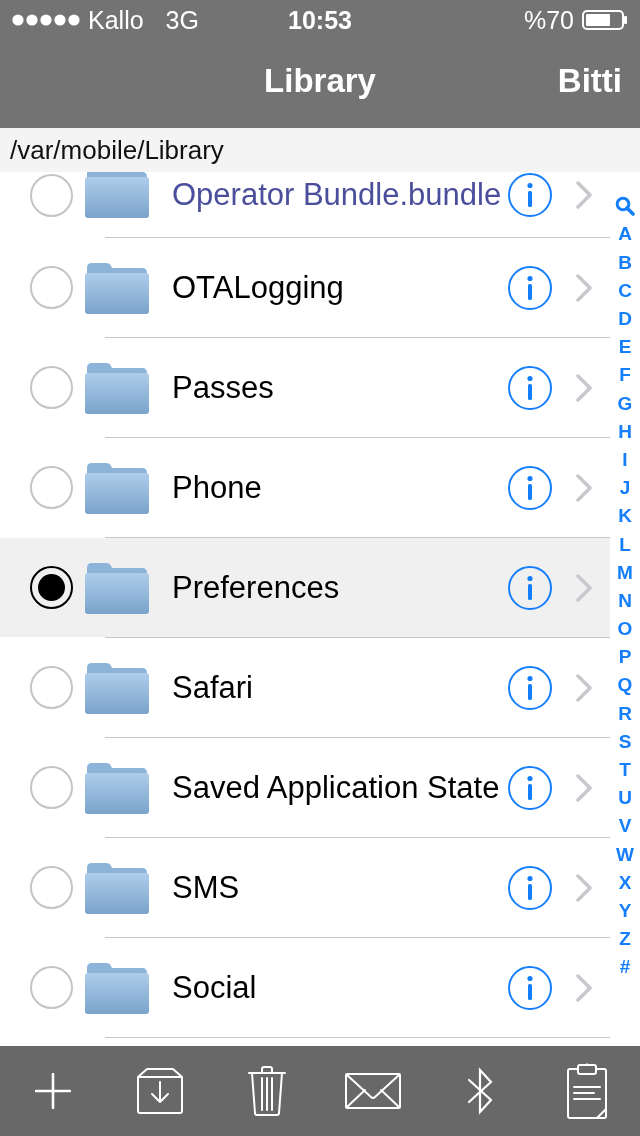 The height and width of the screenshot is (1136, 640). What do you see at coordinates (480, 1091) in the screenshot?
I see `bluetooth-icon` at bounding box center [480, 1091].